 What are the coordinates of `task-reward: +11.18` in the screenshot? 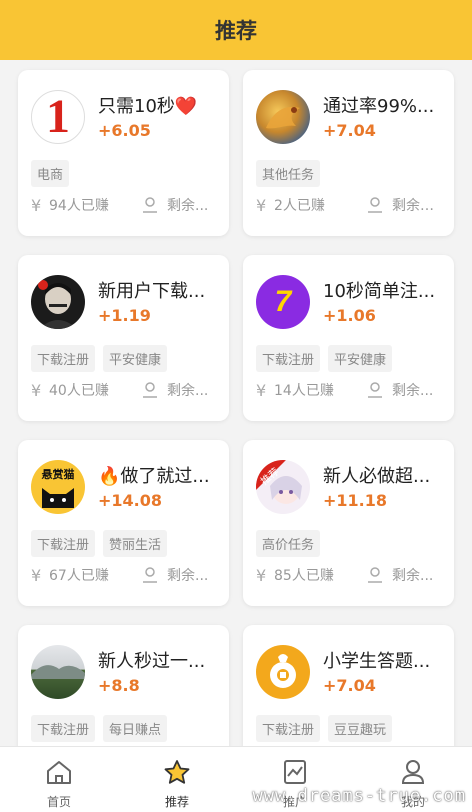 It's located at (355, 500).